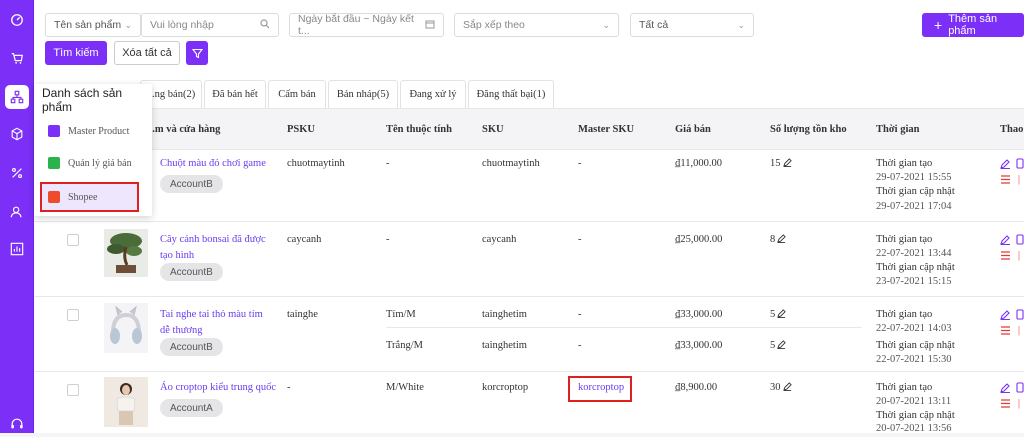 The height and width of the screenshot is (437, 1024). What do you see at coordinates (304, 239) in the screenshot?
I see `psku-value: caycanh` at bounding box center [304, 239].